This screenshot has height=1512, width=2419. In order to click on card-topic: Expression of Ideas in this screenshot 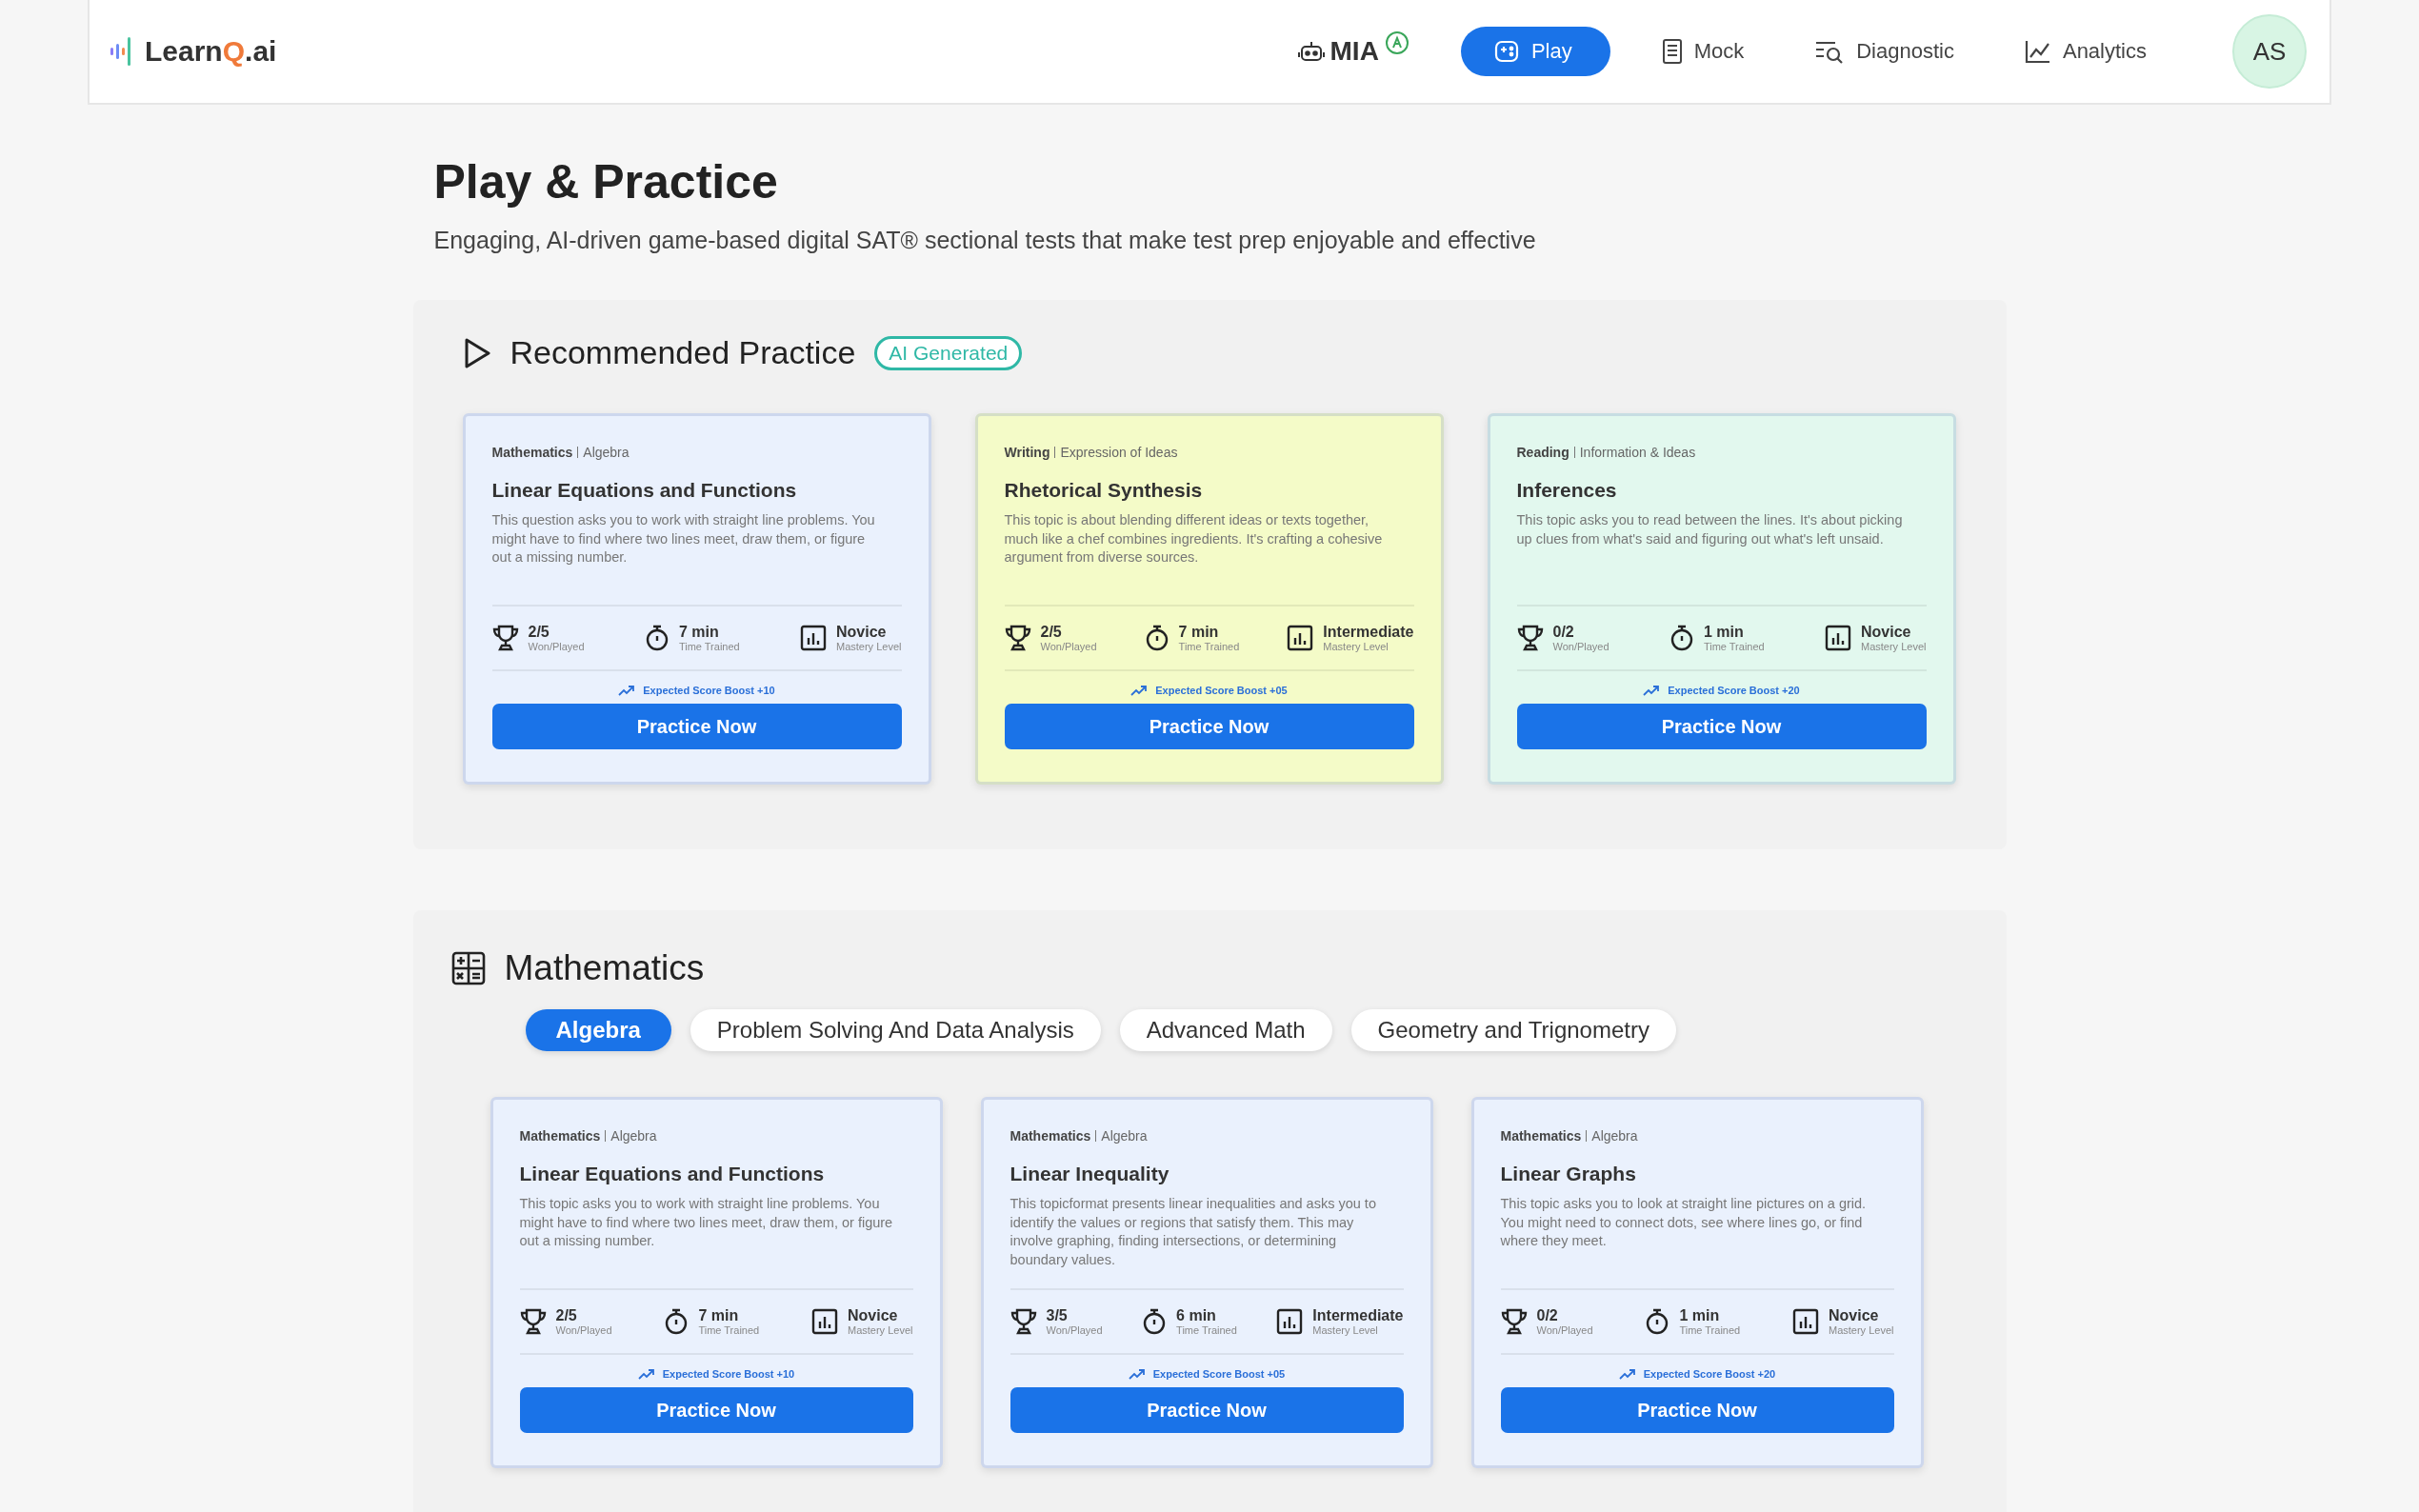, I will do `click(1119, 452)`.